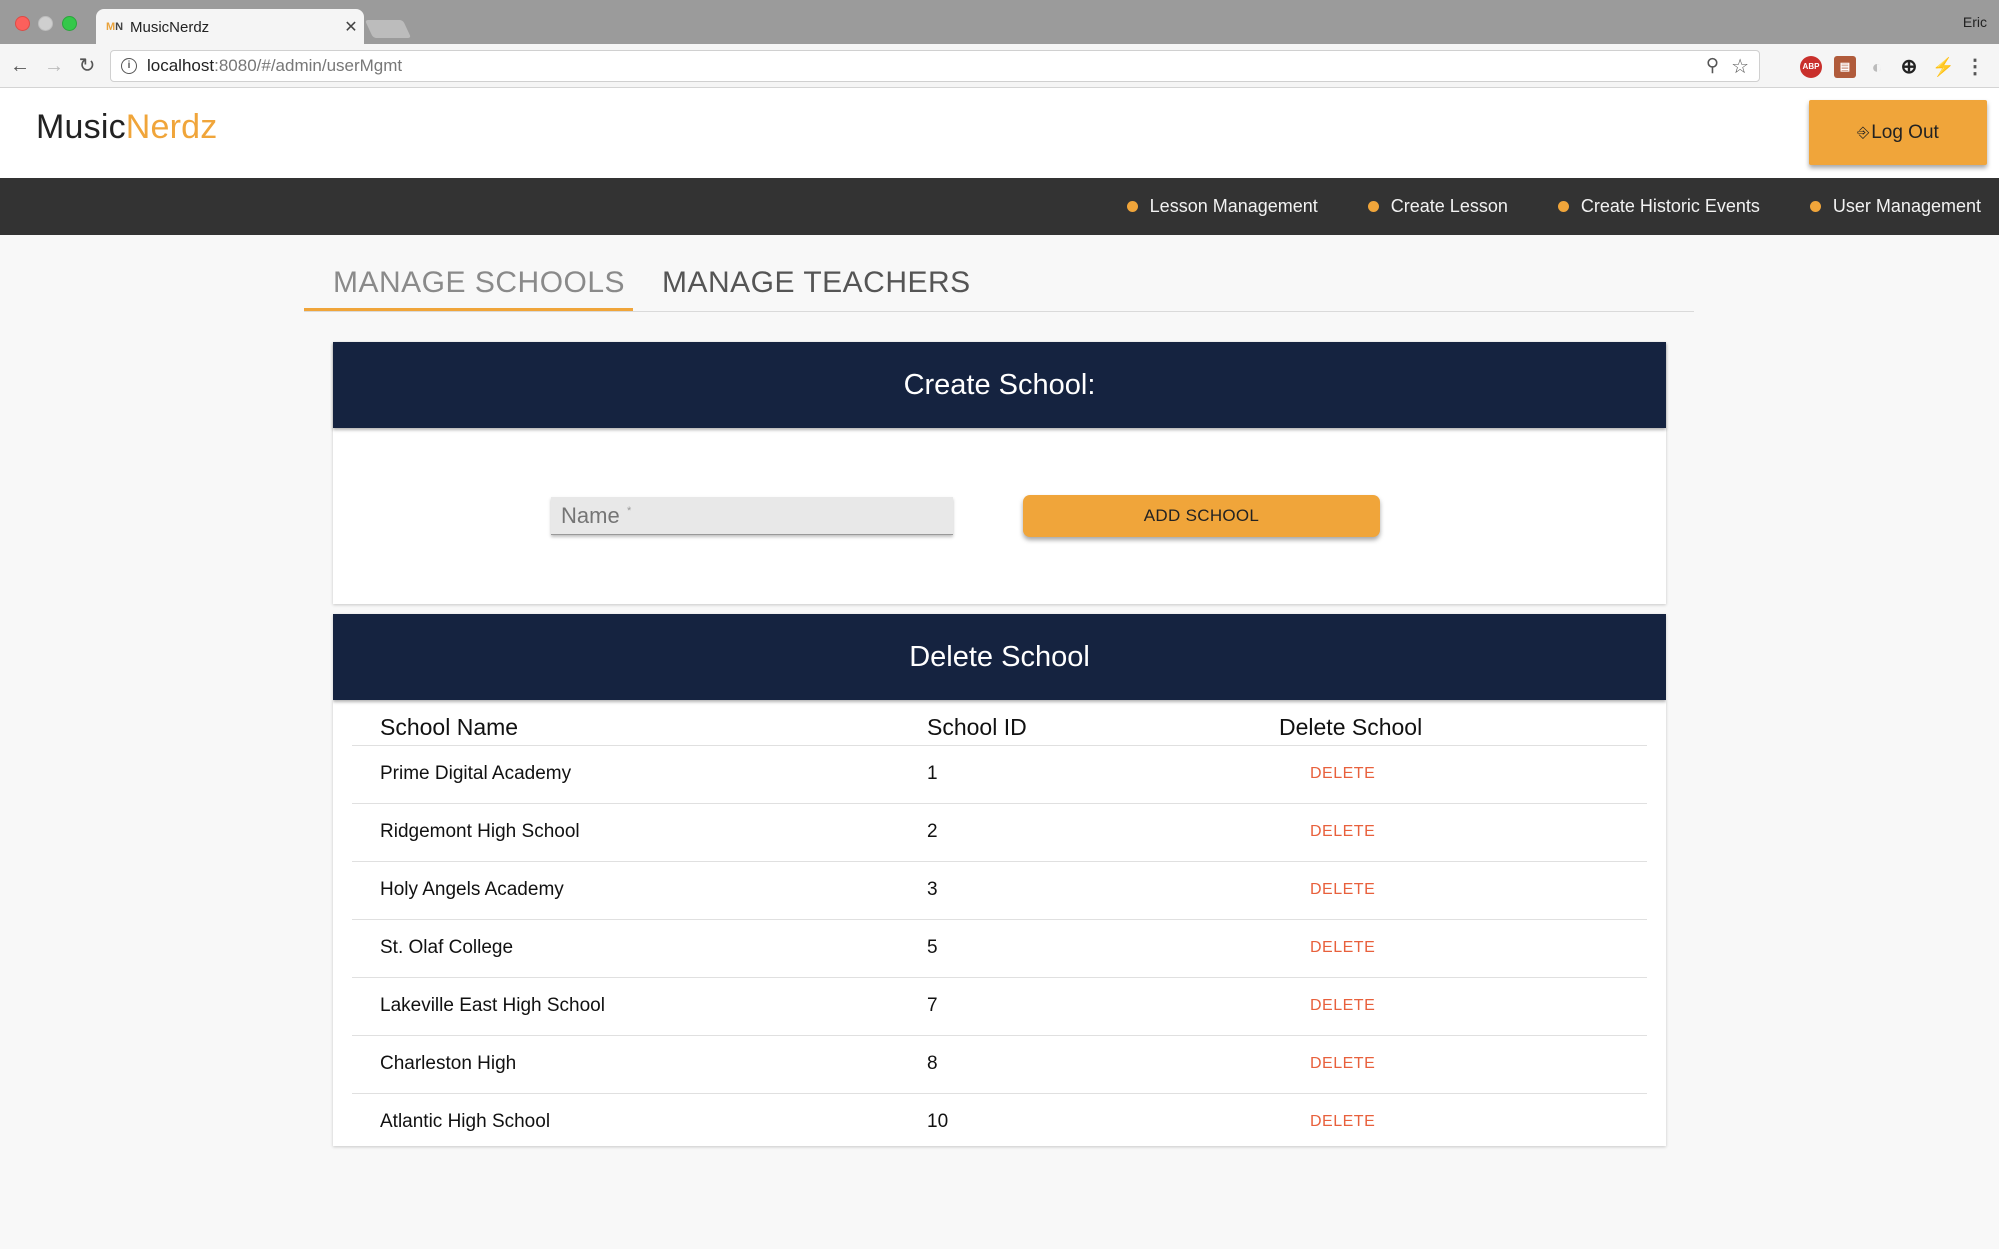  I want to click on school-id: 7, so click(932, 1005).